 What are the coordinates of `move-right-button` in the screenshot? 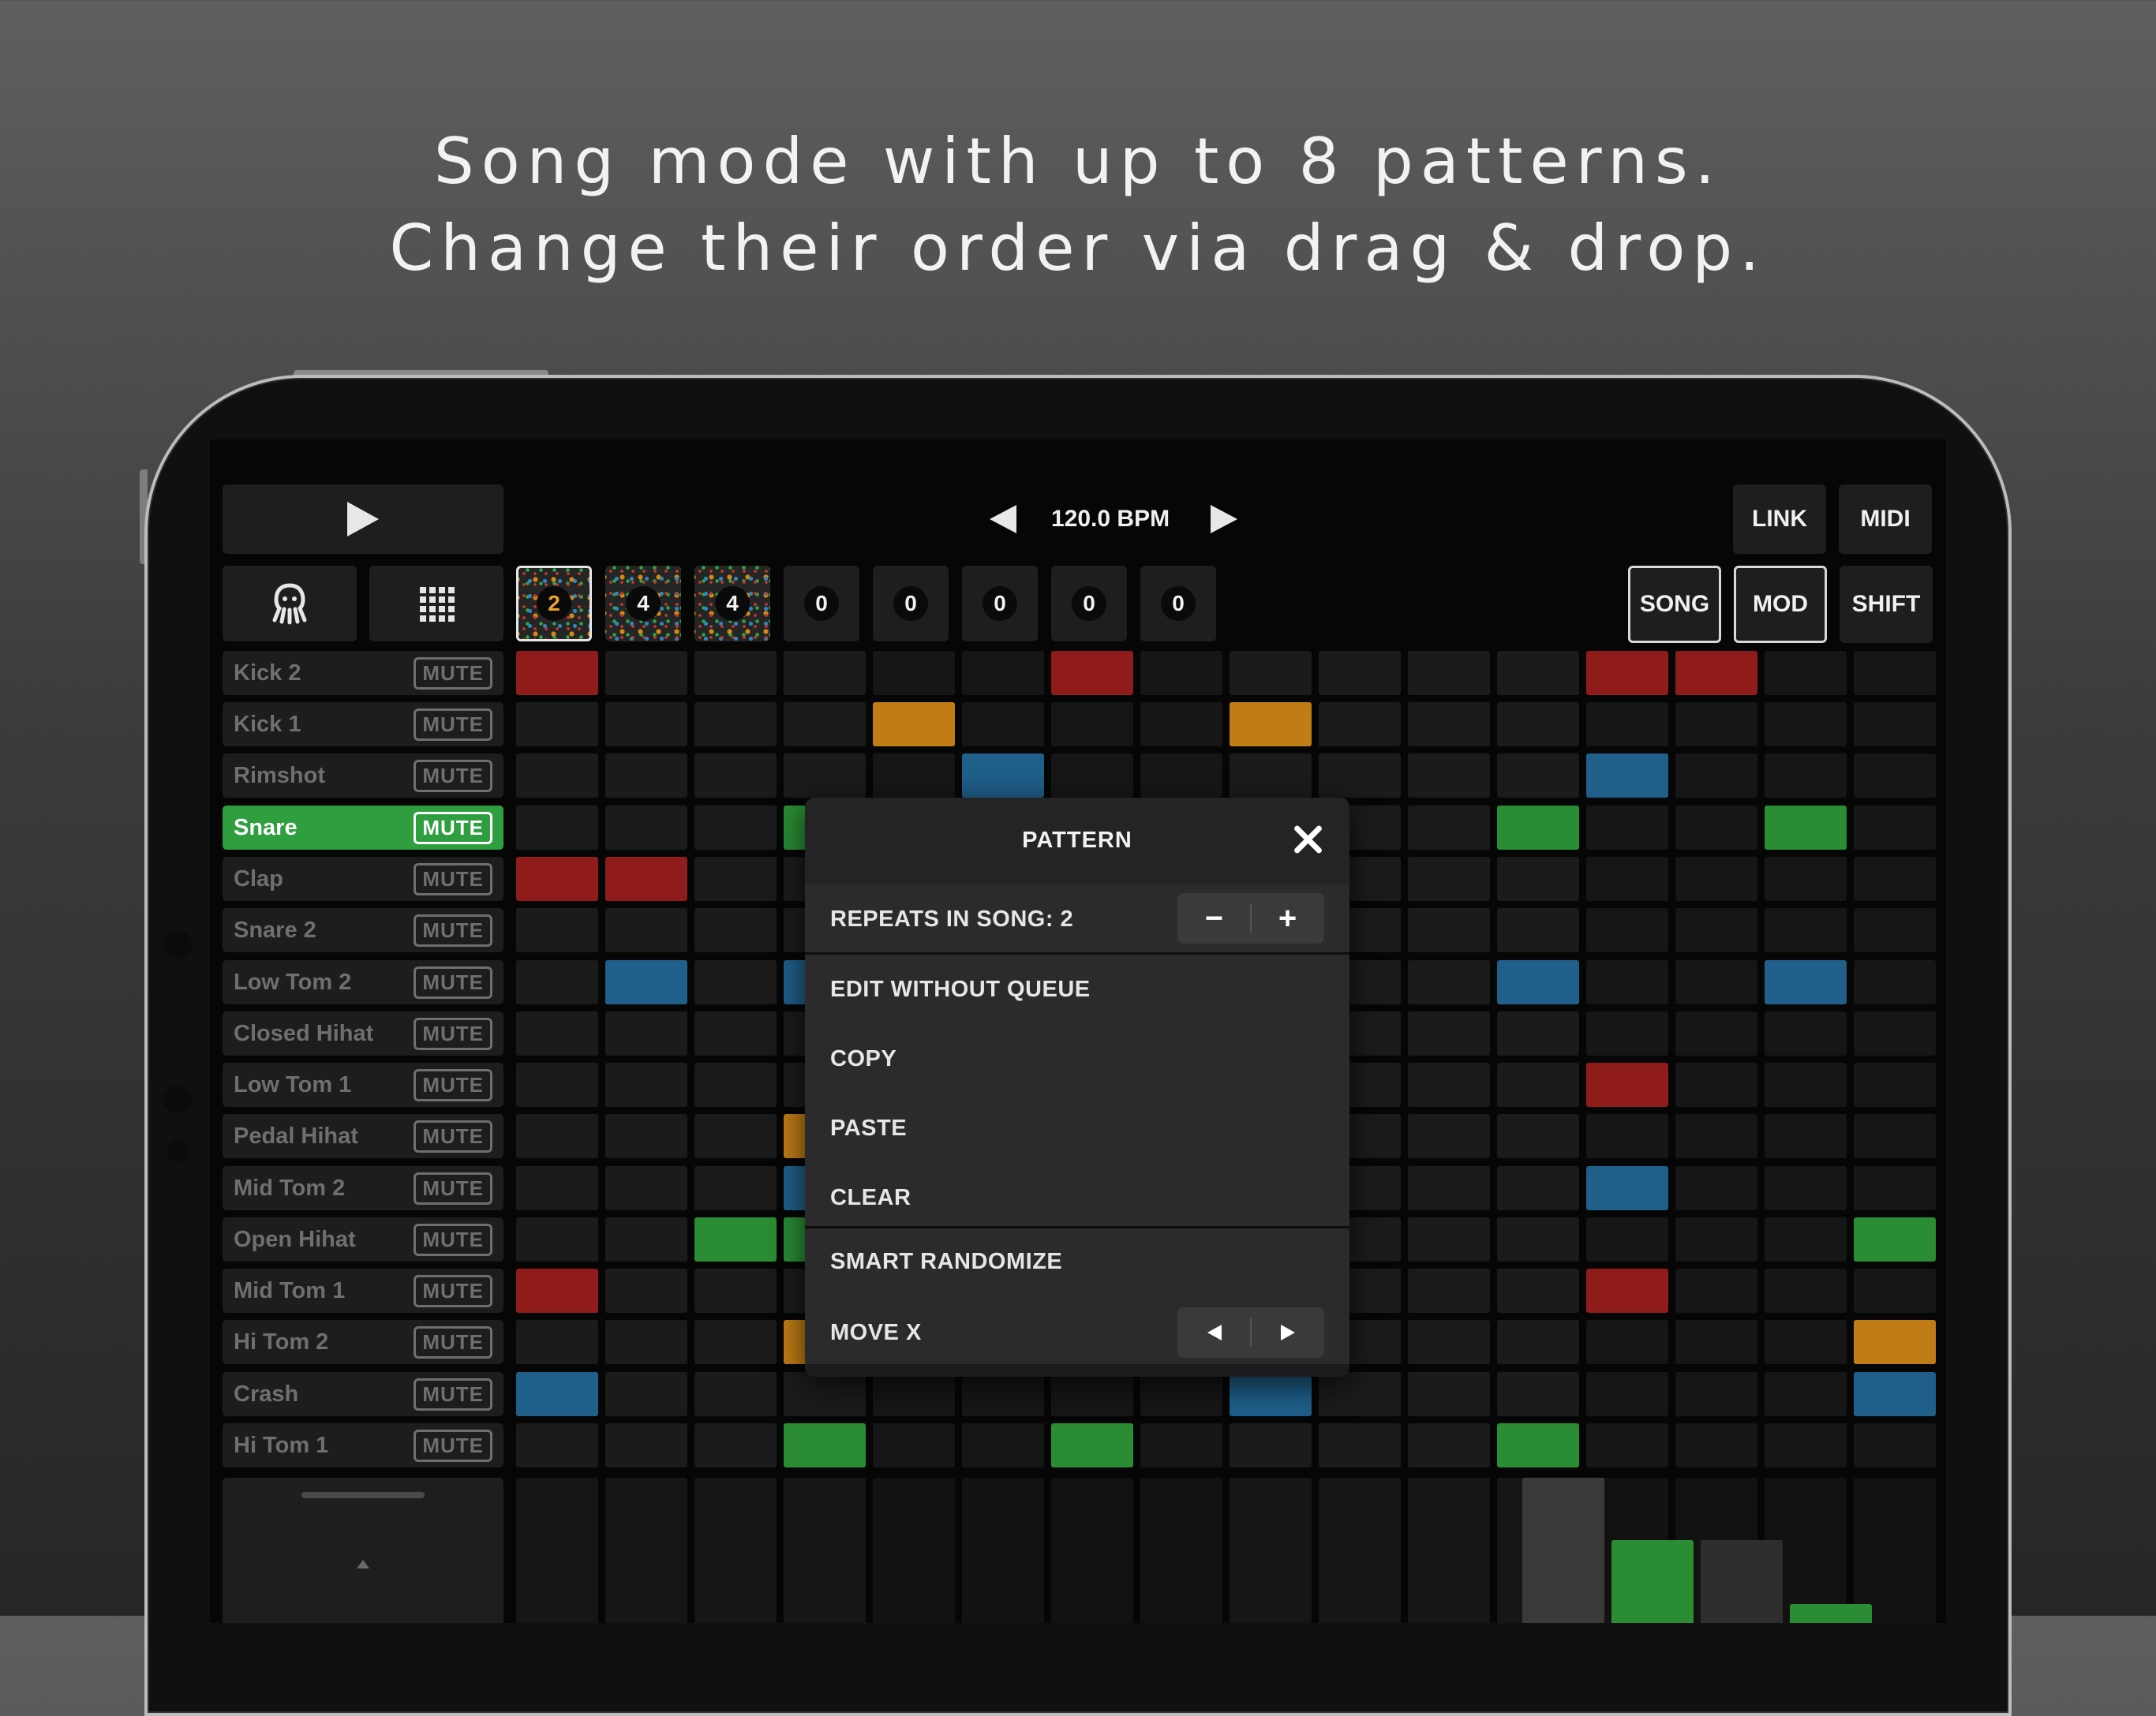 It's located at (1287, 1332).